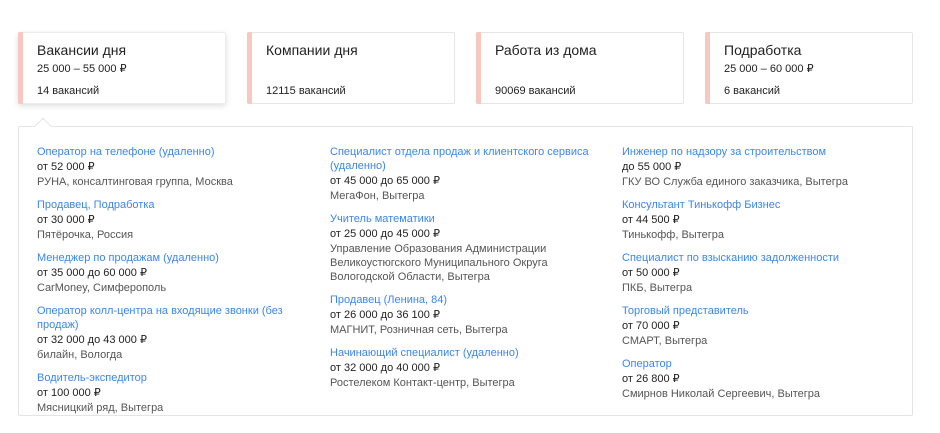 This screenshot has height=433, width=940. Describe the element at coordinates (465, 300) in the screenshot. I see `vacancy-title-link: Продавец (Ленина, 84)` at that location.